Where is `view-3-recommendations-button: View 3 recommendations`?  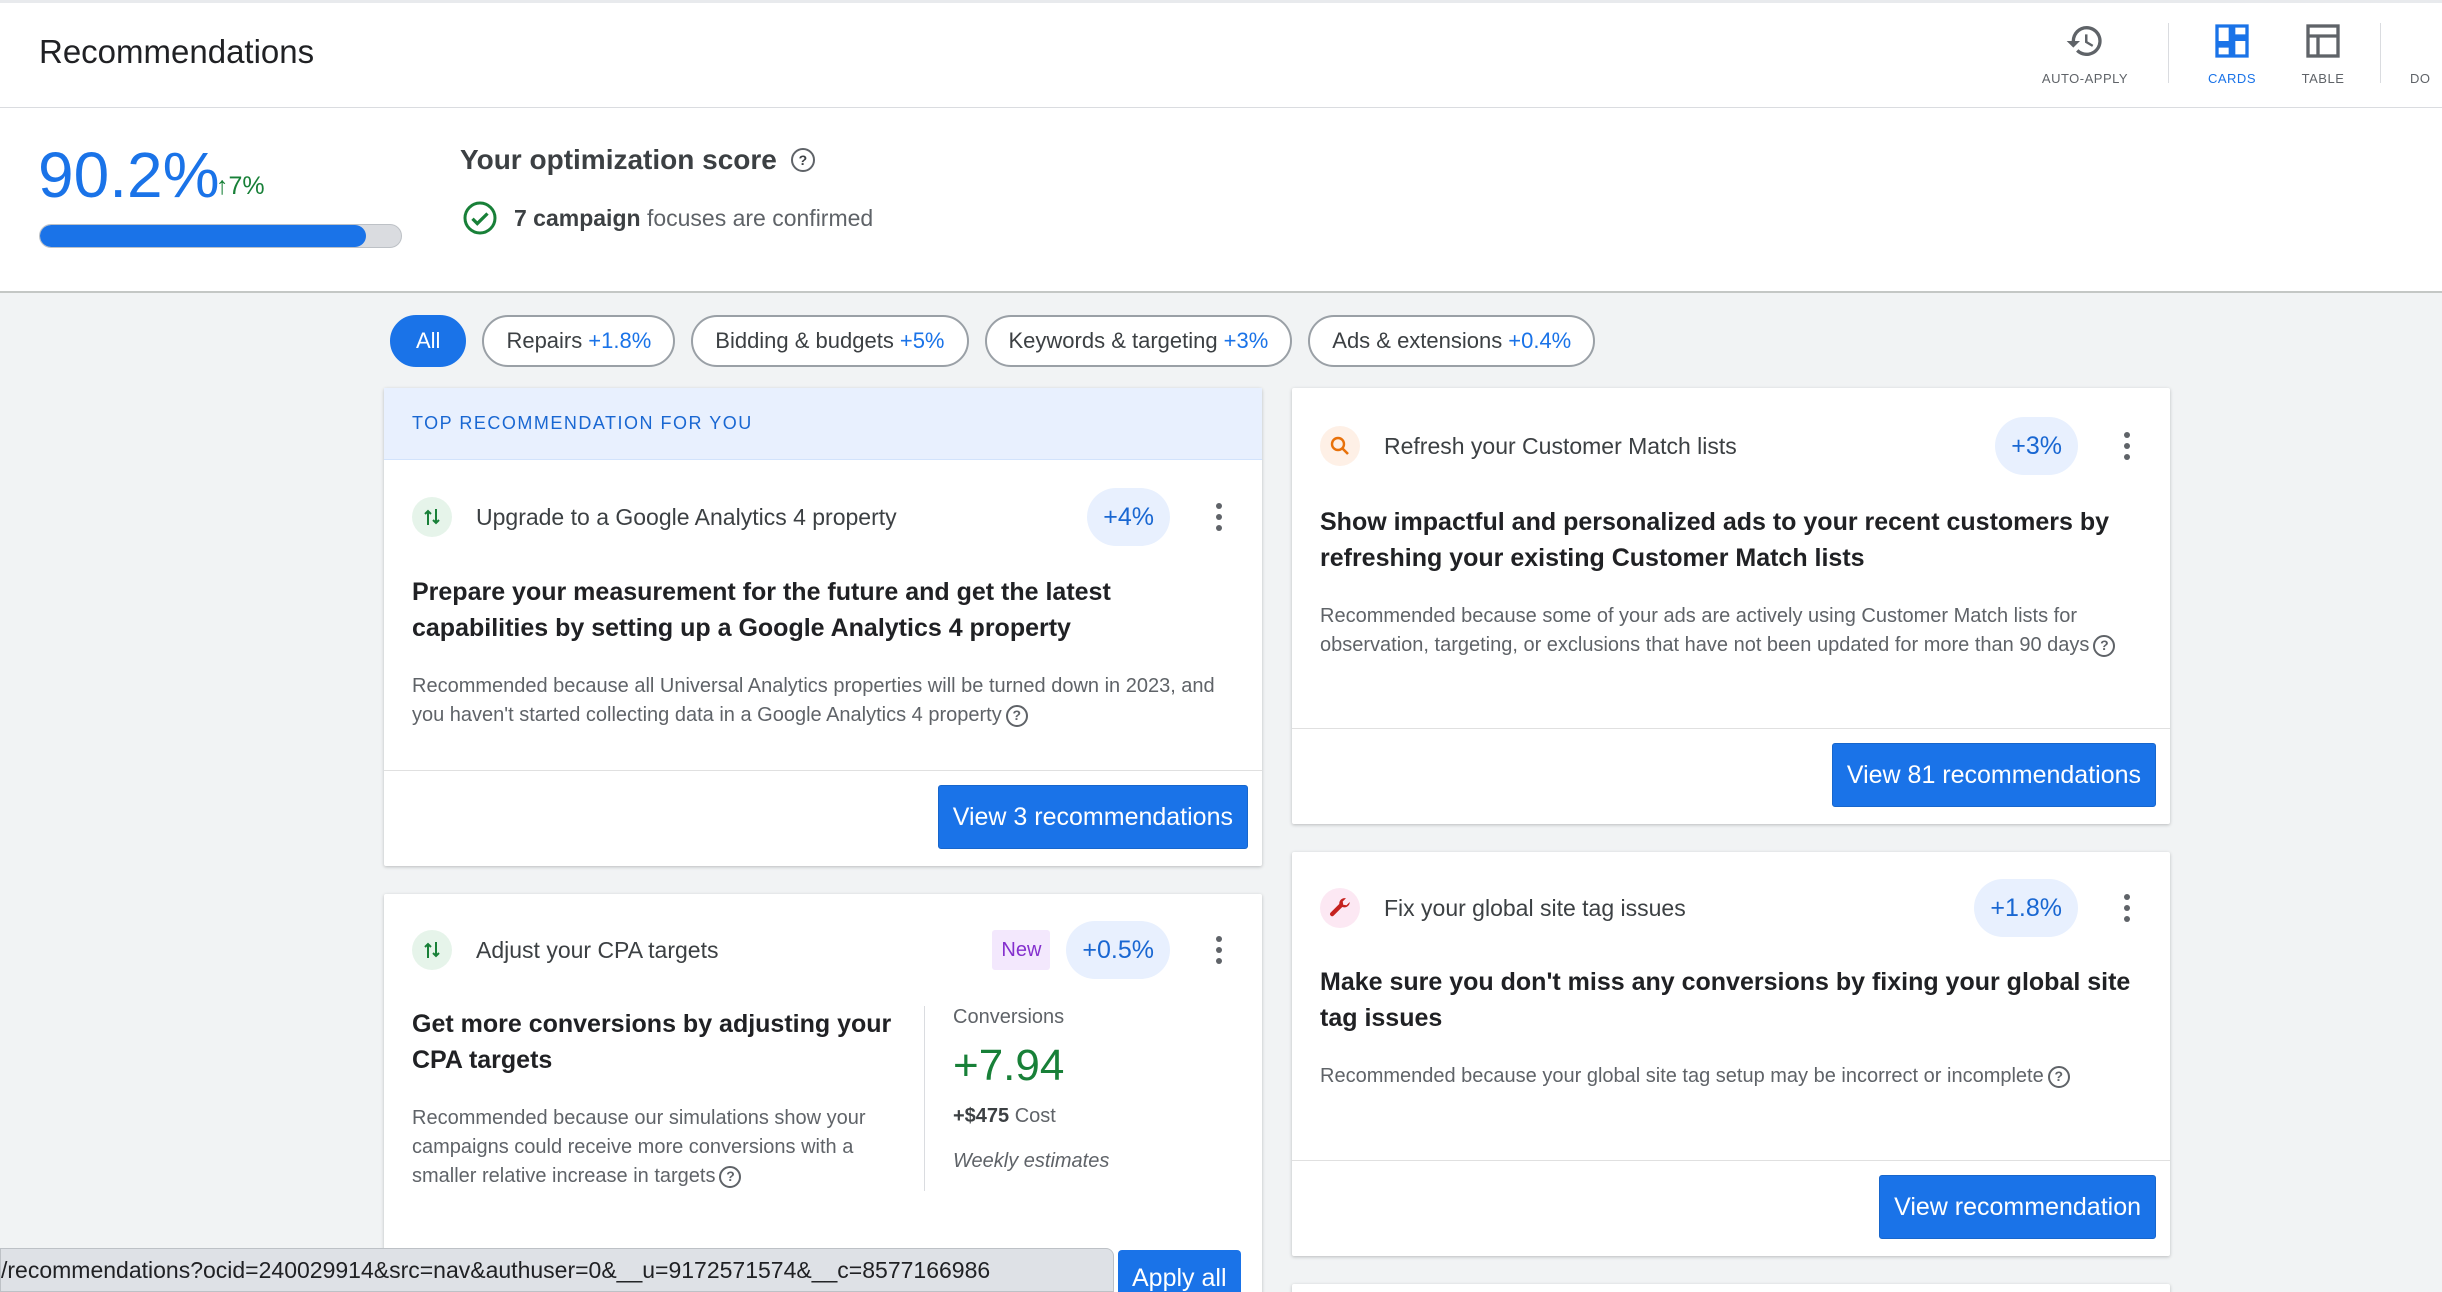
view-3-recommendations-button: View 3 recommendations is located at coordinates (1092, 817).